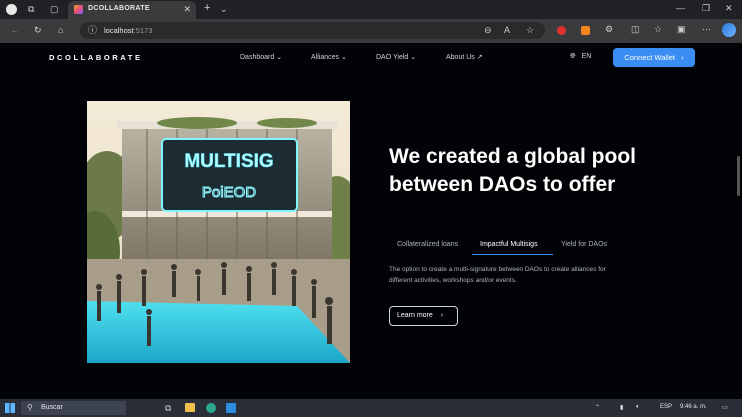 This screenshot has width=742, height=417. I want to click on url-text: localhost:5173, so click(128, 30).